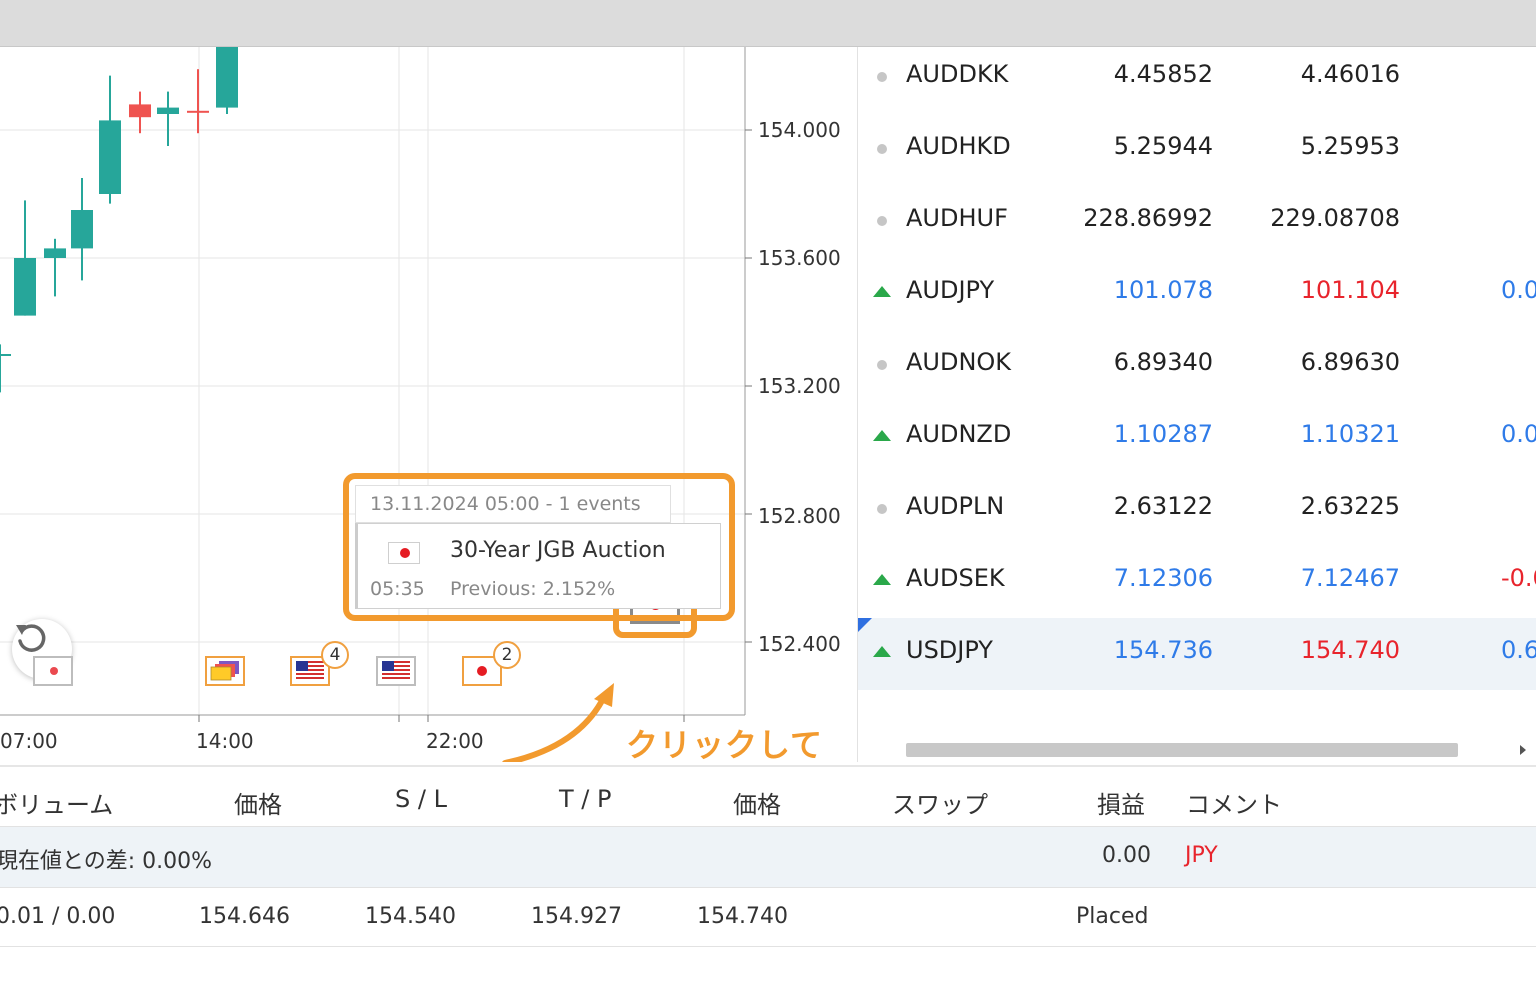 This screenshot has height=1002, width=1536. Describe the element at coordinates (959, 362) in the screenshot. I see `symbol-name: AUDNOK` at that location.